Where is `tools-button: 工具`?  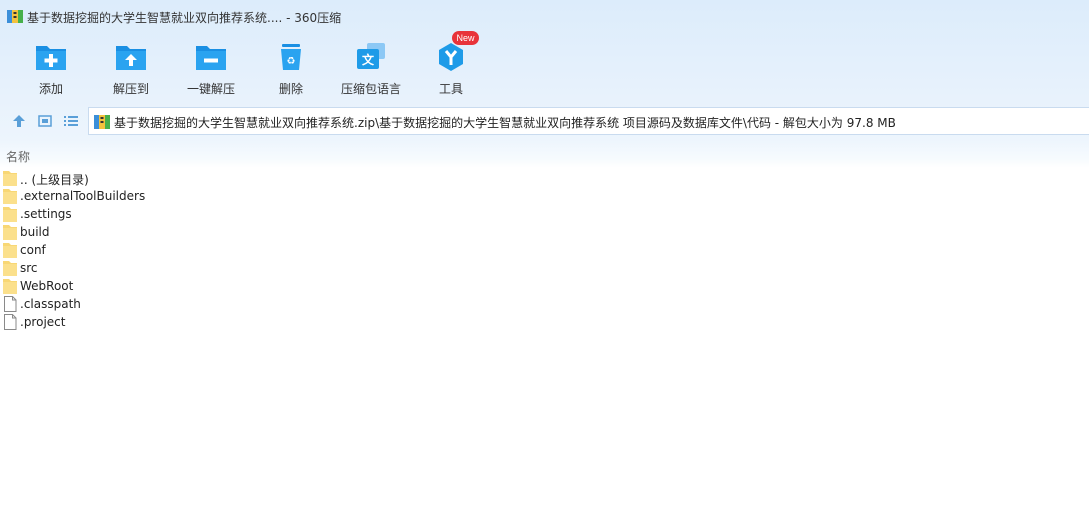
tools-button: 工具 is located at coordinates (451, 68).